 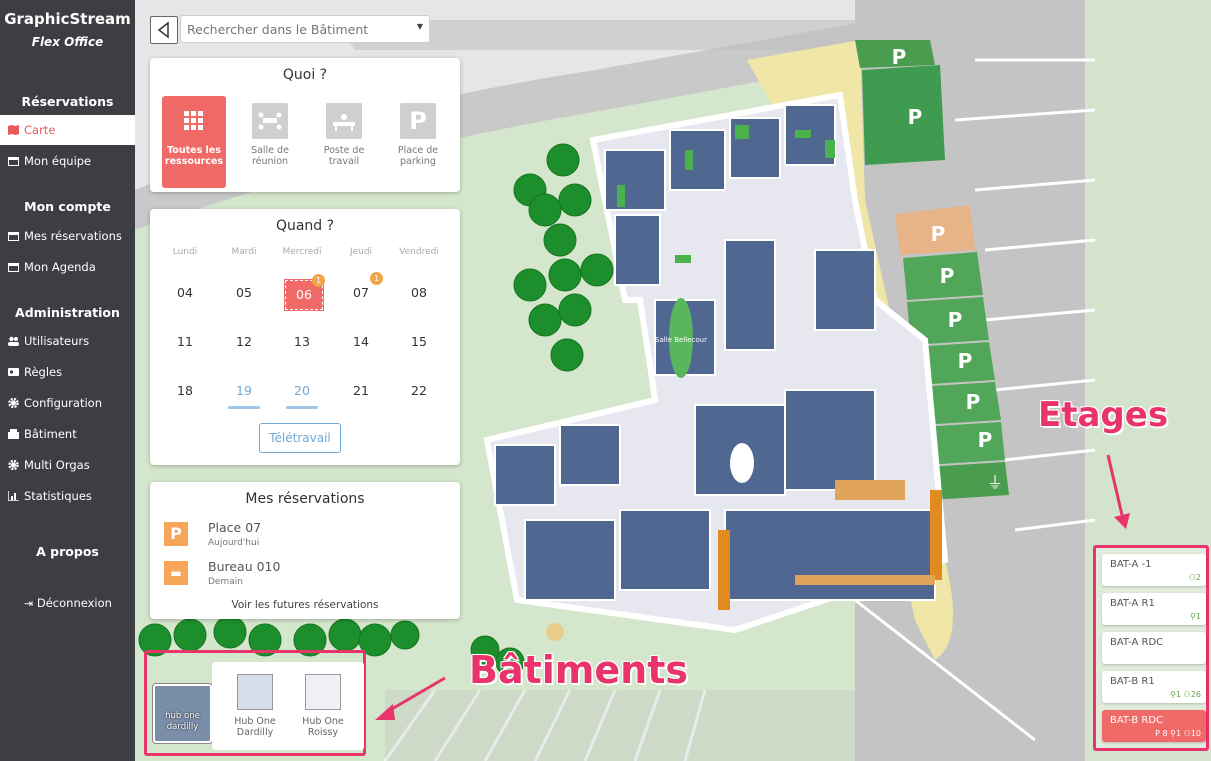 I want to click on floor-stats: ⚲1, so click(x=1195, y=616).